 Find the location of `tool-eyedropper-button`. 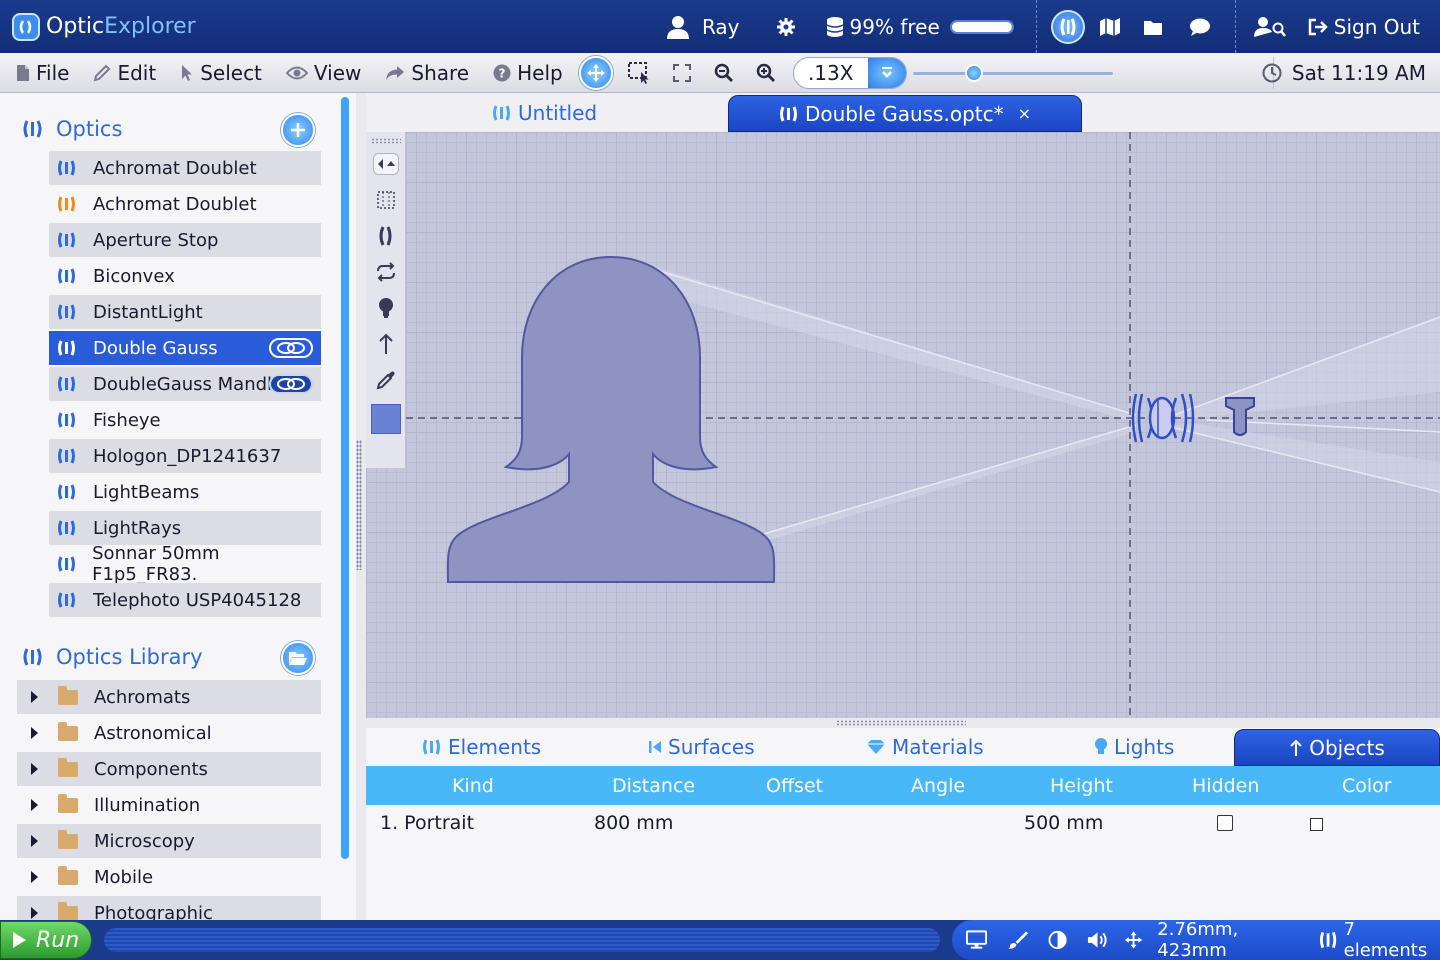

tool-eyedropper-button is located at coordinates (386, 380).